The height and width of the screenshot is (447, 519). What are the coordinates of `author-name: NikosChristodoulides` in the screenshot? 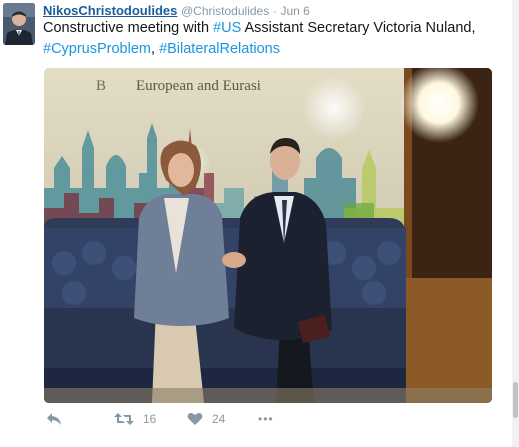 It's located at (110, 10).